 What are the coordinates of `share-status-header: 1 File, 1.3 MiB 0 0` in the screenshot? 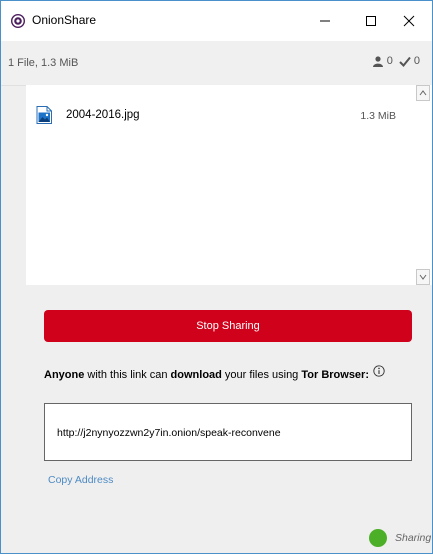 It's located at (216, 63).